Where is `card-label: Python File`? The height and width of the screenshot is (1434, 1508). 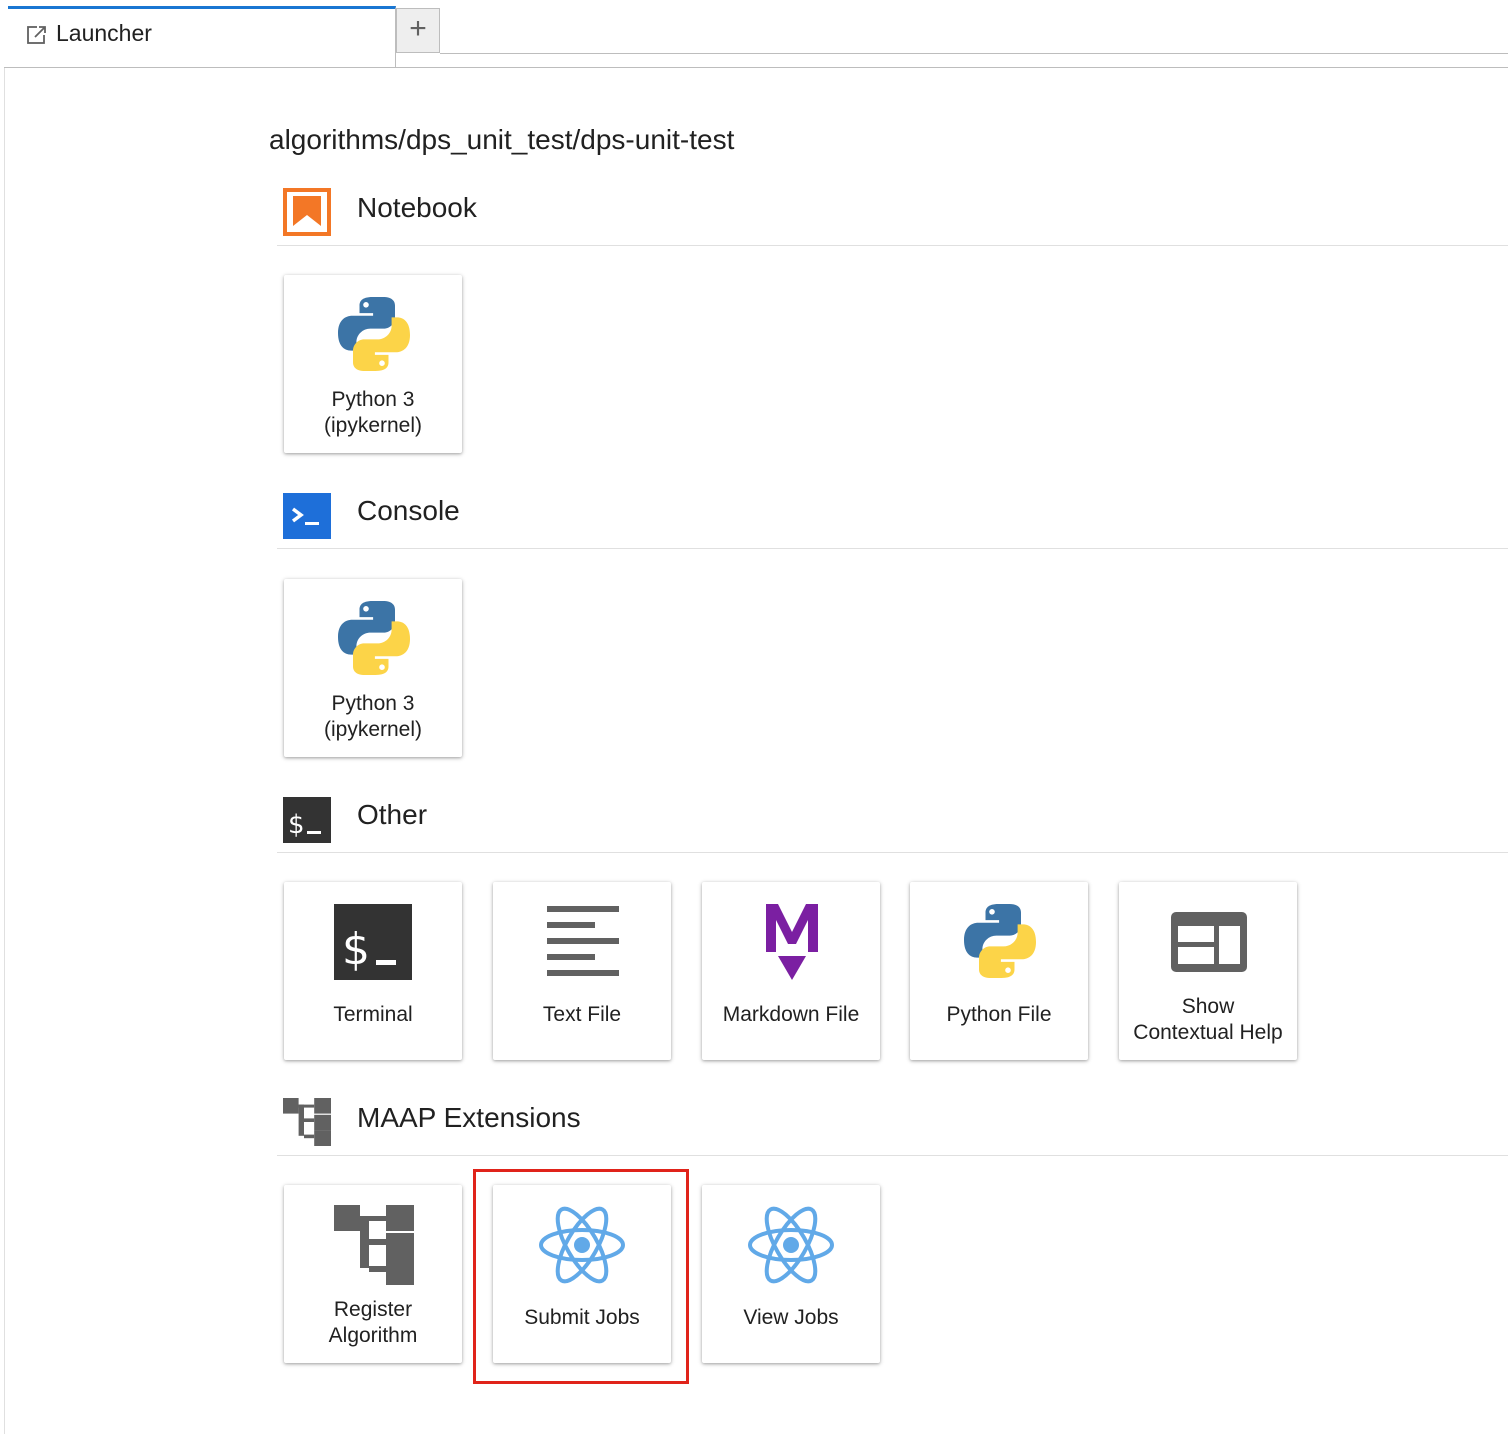 card-label: Python File is located at coordinates (999, 1014).